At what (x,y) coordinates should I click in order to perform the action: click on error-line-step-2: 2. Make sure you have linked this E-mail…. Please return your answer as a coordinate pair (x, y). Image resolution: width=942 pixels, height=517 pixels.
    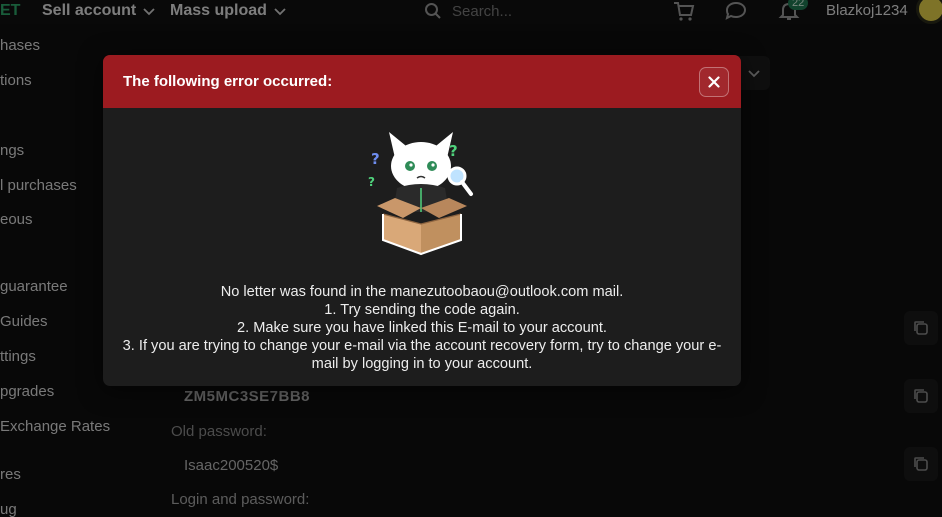
    Looking at the image, I should click on (422, 328).